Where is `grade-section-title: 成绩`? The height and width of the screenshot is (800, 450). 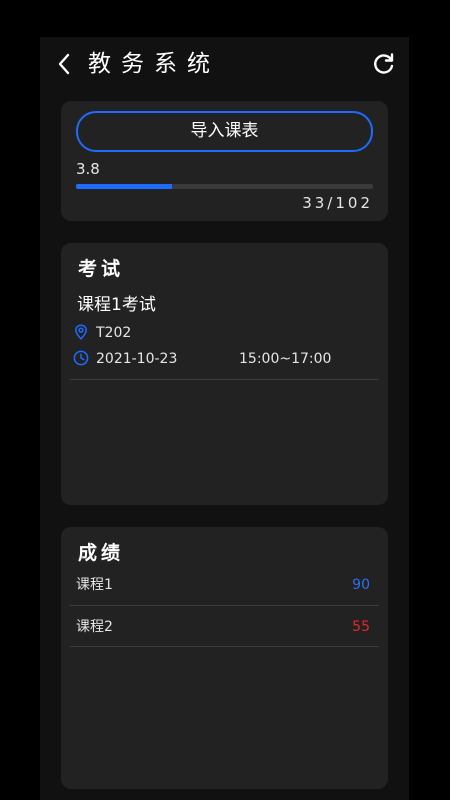
grade-section-title: 成绩 is located at coordinates (101, 553).